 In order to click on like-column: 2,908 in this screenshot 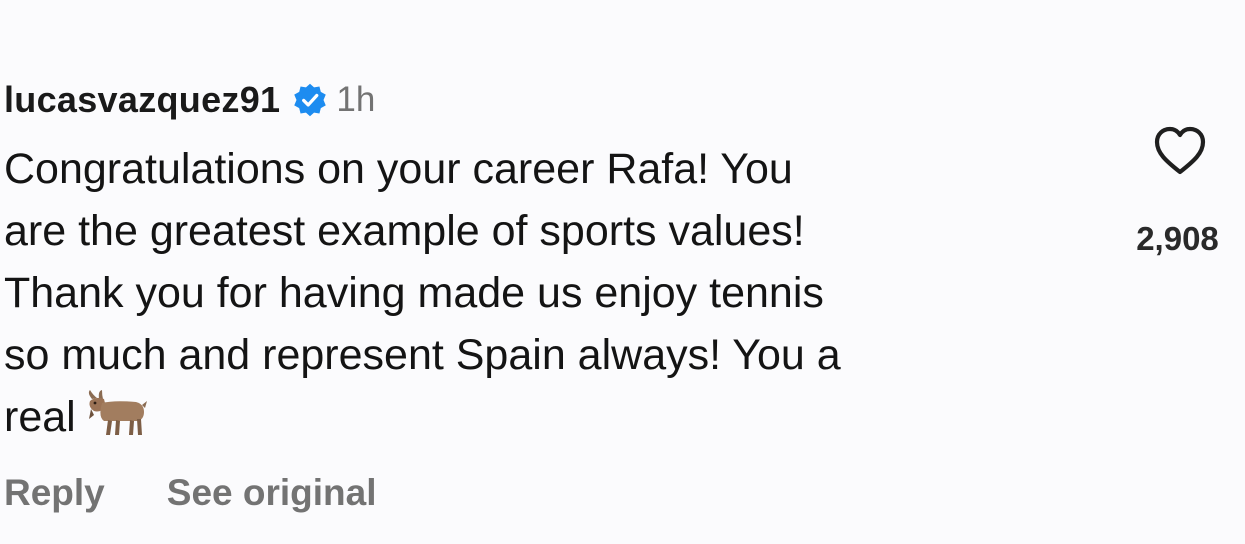, I will do `click(1177, 198)`.